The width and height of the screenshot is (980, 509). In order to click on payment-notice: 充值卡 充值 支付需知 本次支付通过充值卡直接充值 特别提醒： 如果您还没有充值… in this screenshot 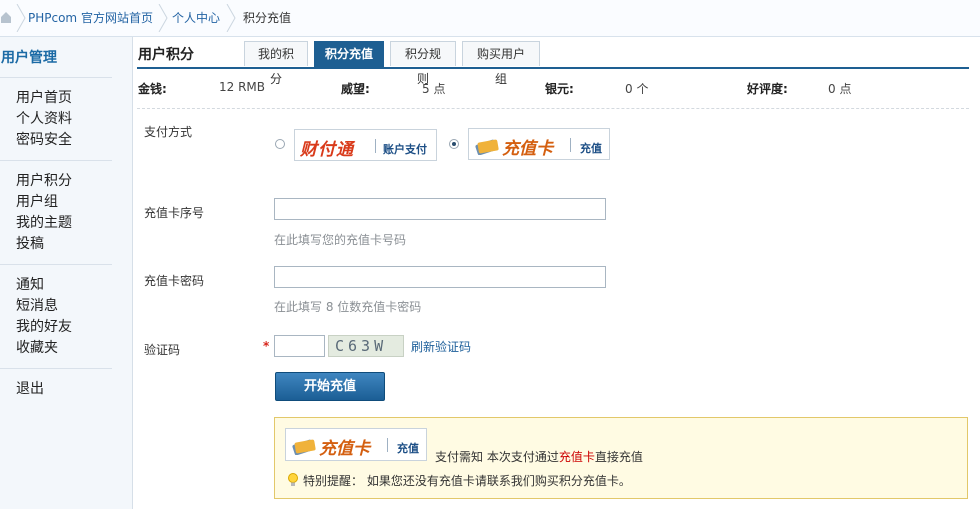, I will do `click(621, 458)`.